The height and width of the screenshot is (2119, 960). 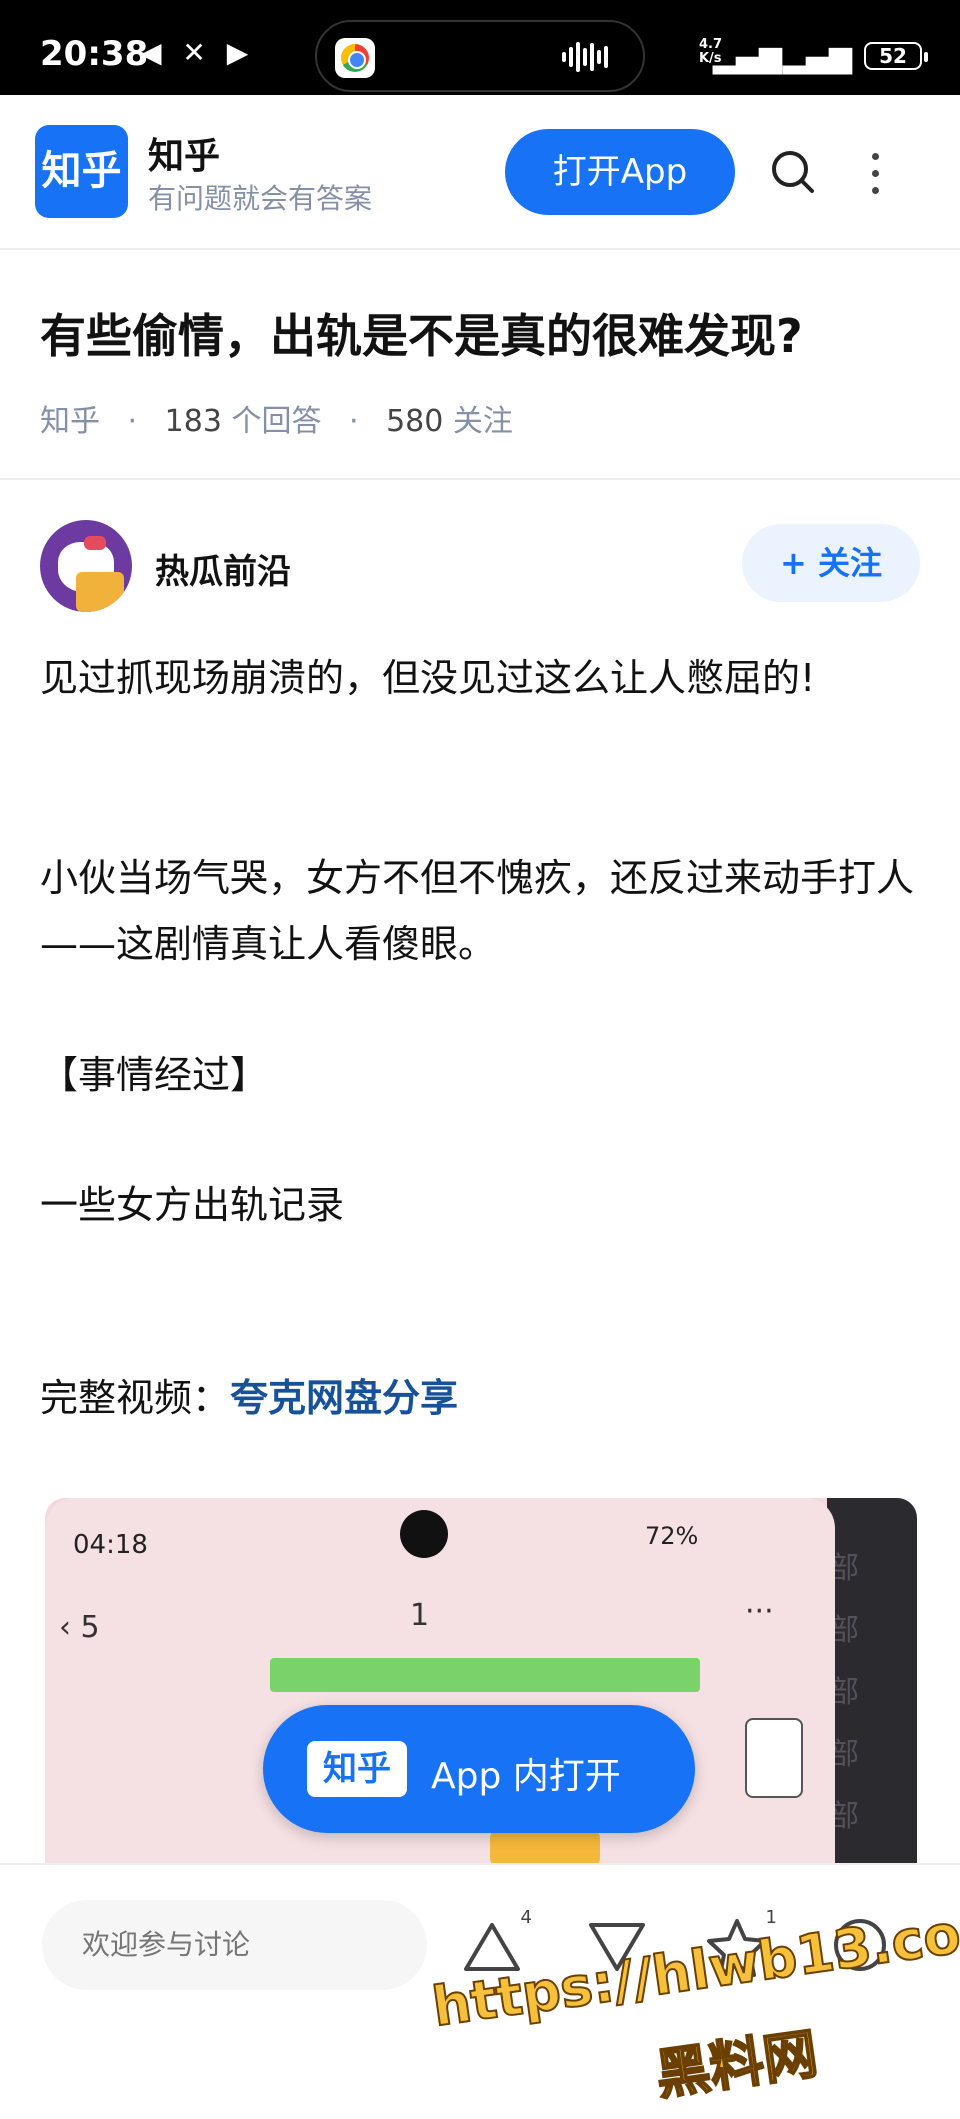 I want to click on favorite-count: 1, so click(x=771, y=1917).